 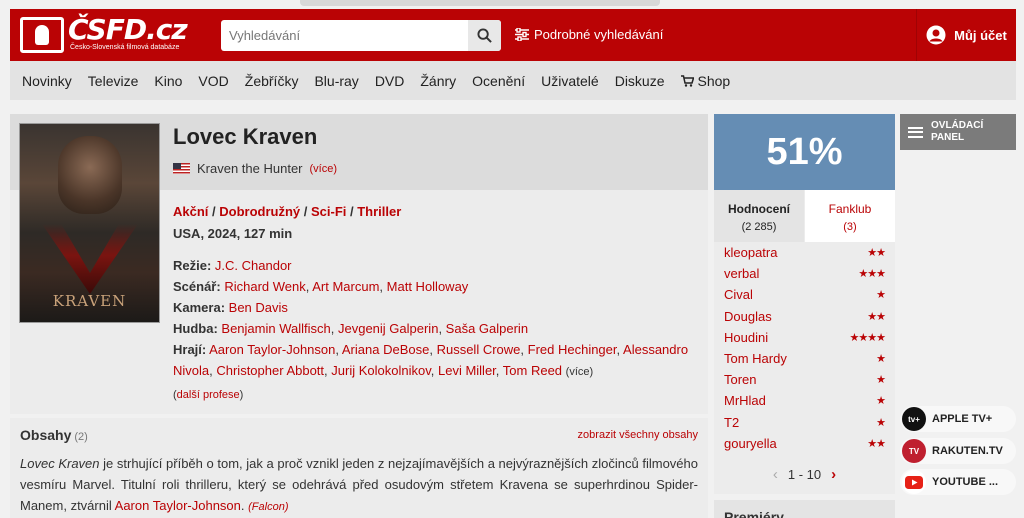 I want to click on actor-link: Jurij Kolokolnikov, so click(x=380, y=370).